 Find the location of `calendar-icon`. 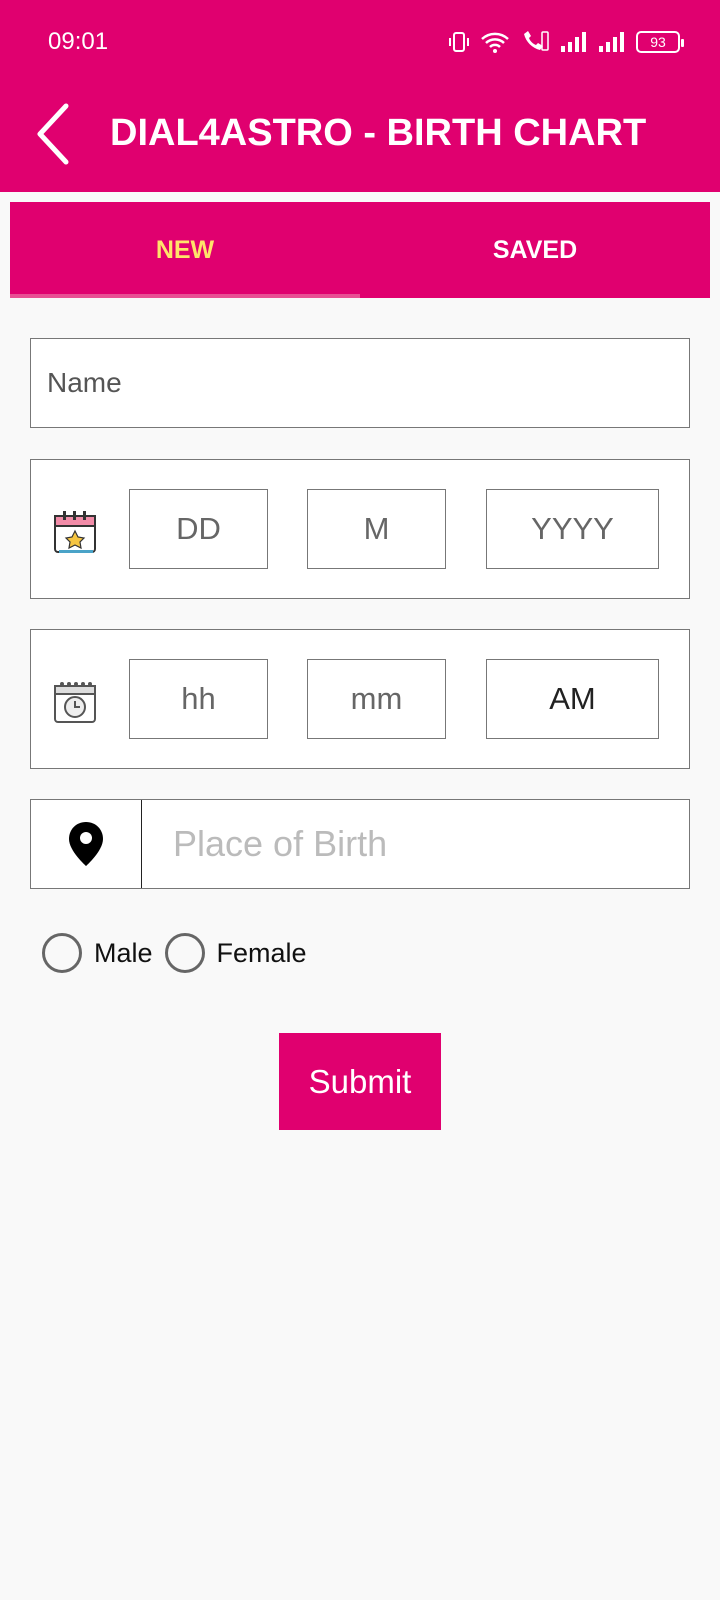

calendar-icon is located at coordinates (75, 532).